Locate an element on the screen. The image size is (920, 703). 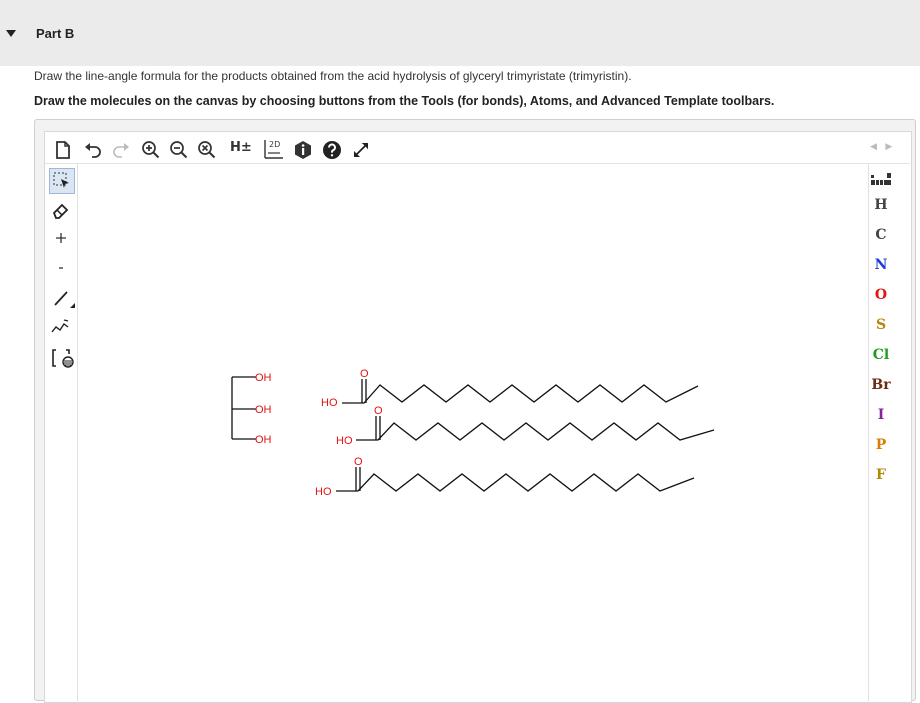
redo-icon is located at coordinates (121, 150).